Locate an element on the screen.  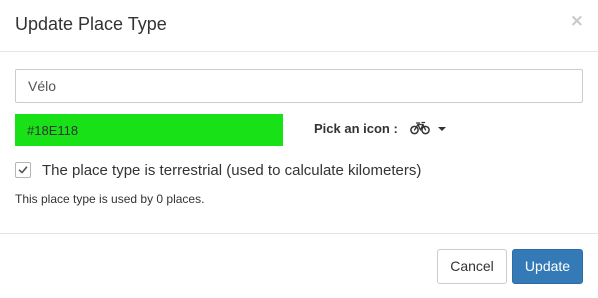
usage-info-text: This place type is used by 0 places. is located at coordinates (110, 199).